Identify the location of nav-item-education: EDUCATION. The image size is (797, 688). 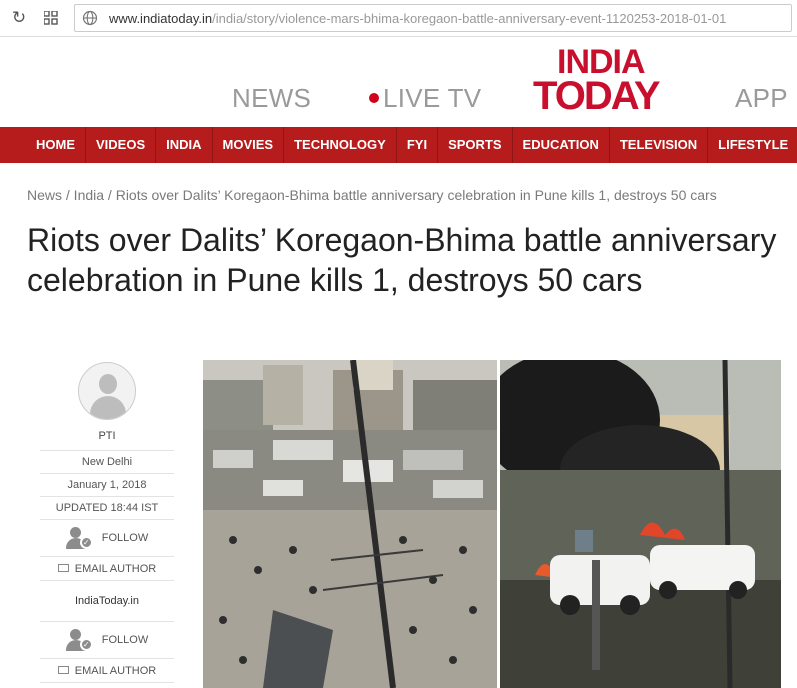
(561, 145).